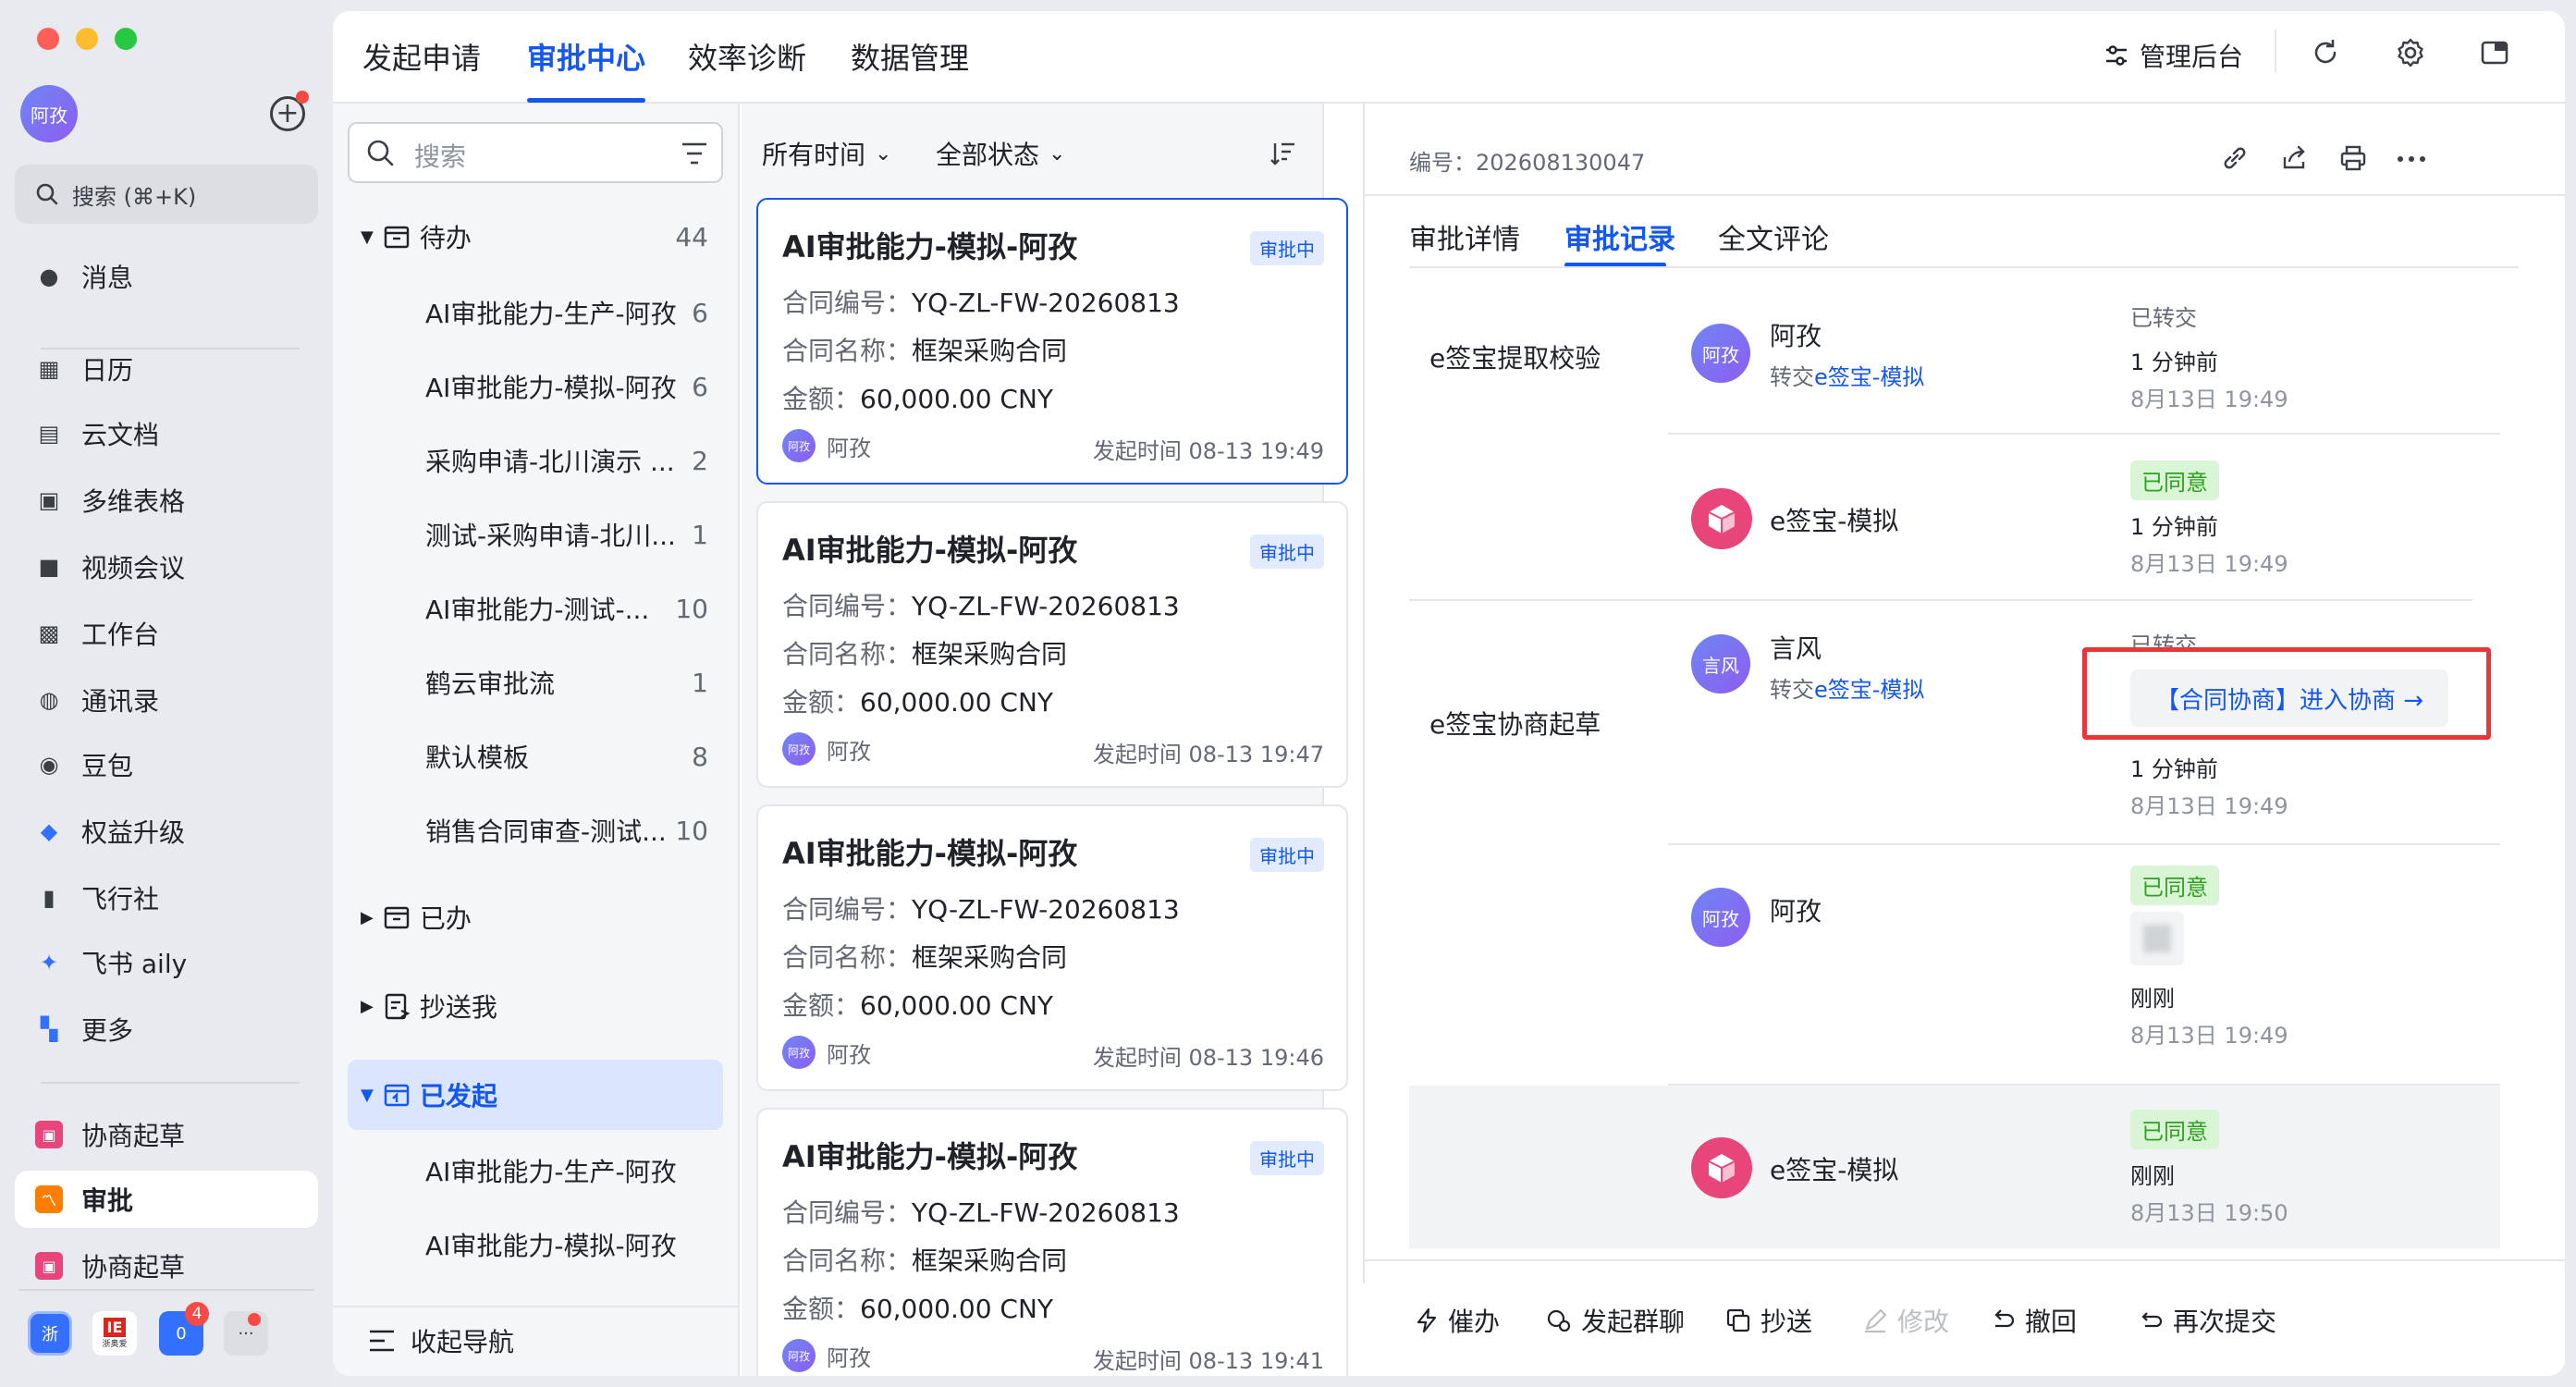  I want to click on tab-approval-record: 审批记录, so click(1619, 236).